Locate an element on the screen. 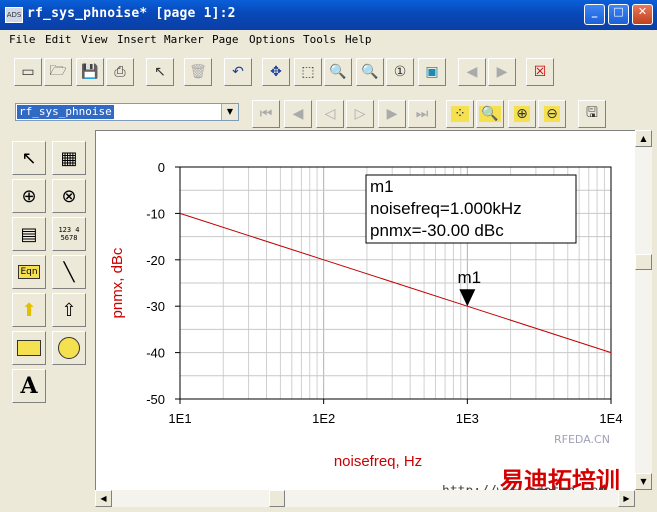 The width and height of the screenshot is (657, 512). next-step-button: ▷ is located at coordinates (360, 114).